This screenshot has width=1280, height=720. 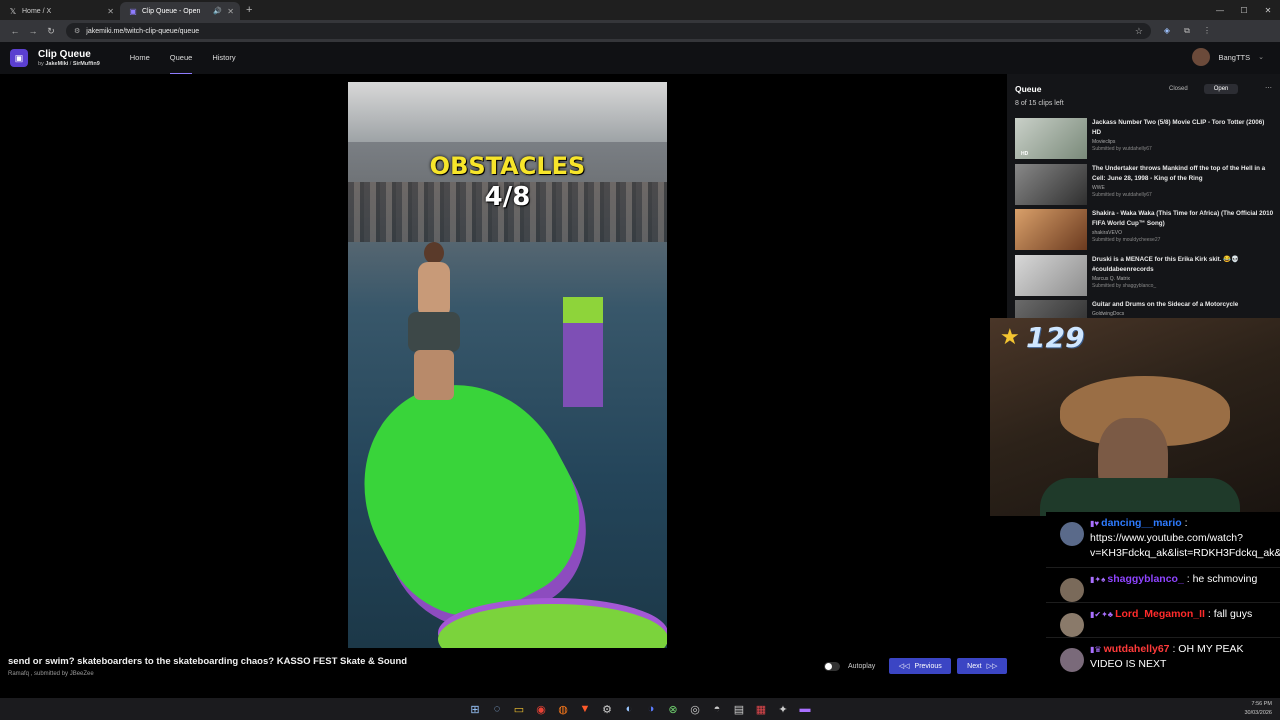 I want to click on badge-icon: ▮♛, so click(x=1096, y=649).